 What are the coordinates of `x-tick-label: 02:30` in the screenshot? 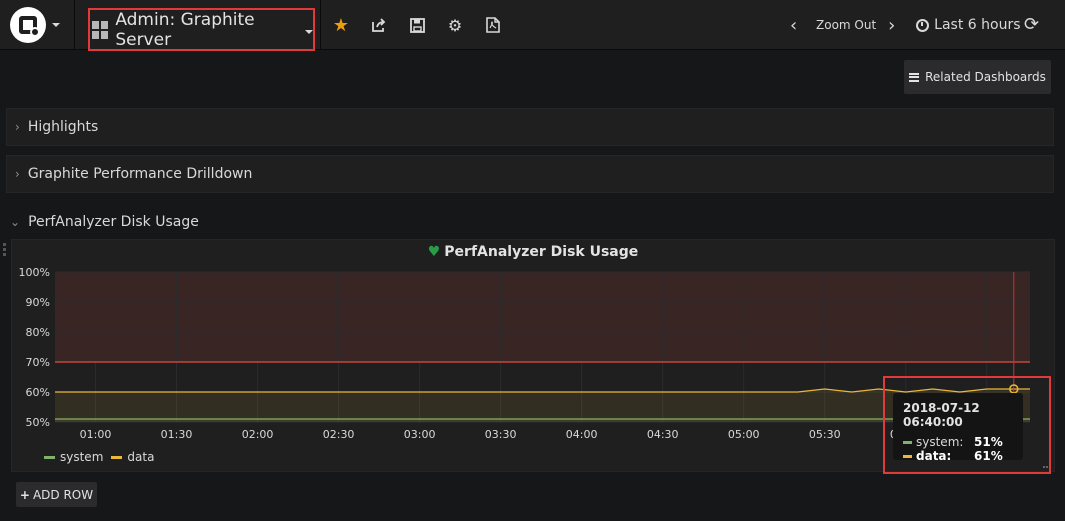 It's located at (339, 434).